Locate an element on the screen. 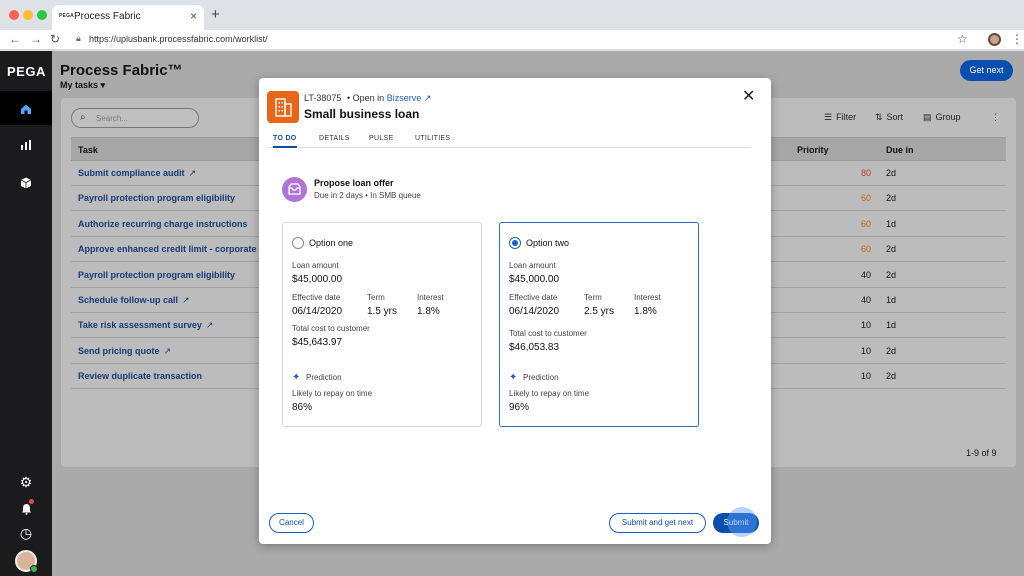 This screenshot has height=576, width=1024. more-options-icon: ⋮ is located at coordinates (995, 117).